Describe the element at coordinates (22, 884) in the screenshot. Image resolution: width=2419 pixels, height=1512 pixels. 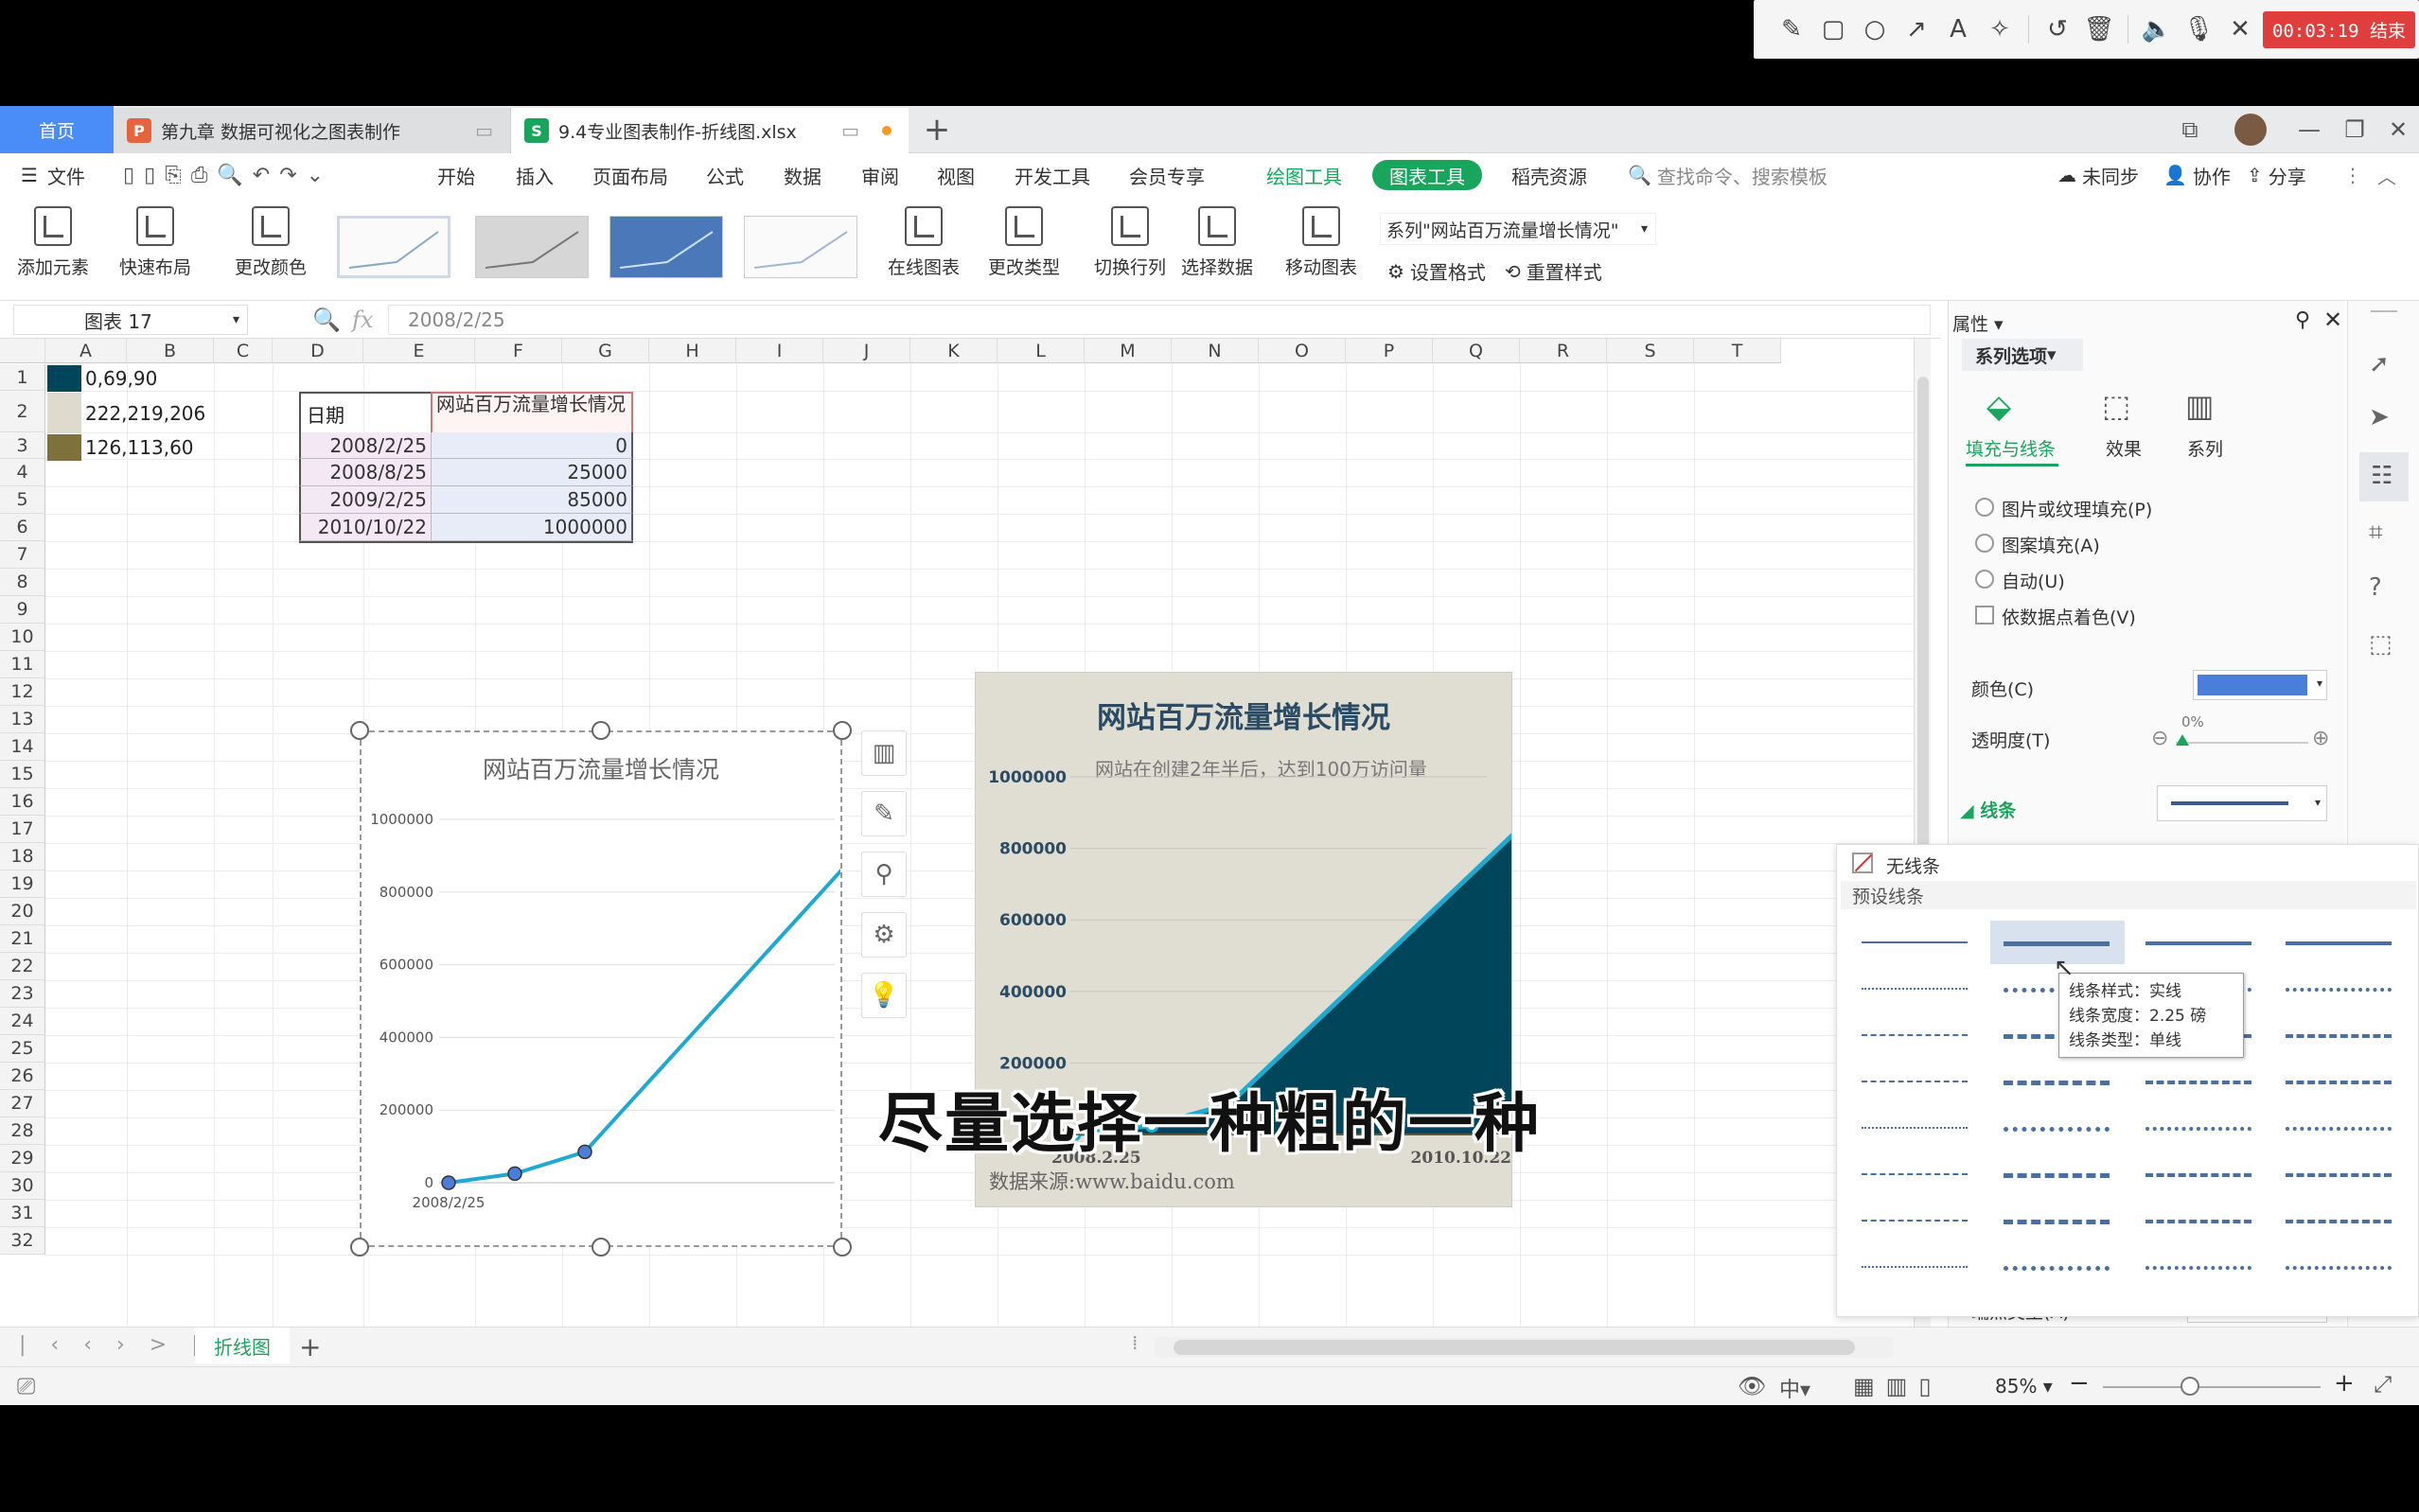
I see `row-header-19: 19` at that location.